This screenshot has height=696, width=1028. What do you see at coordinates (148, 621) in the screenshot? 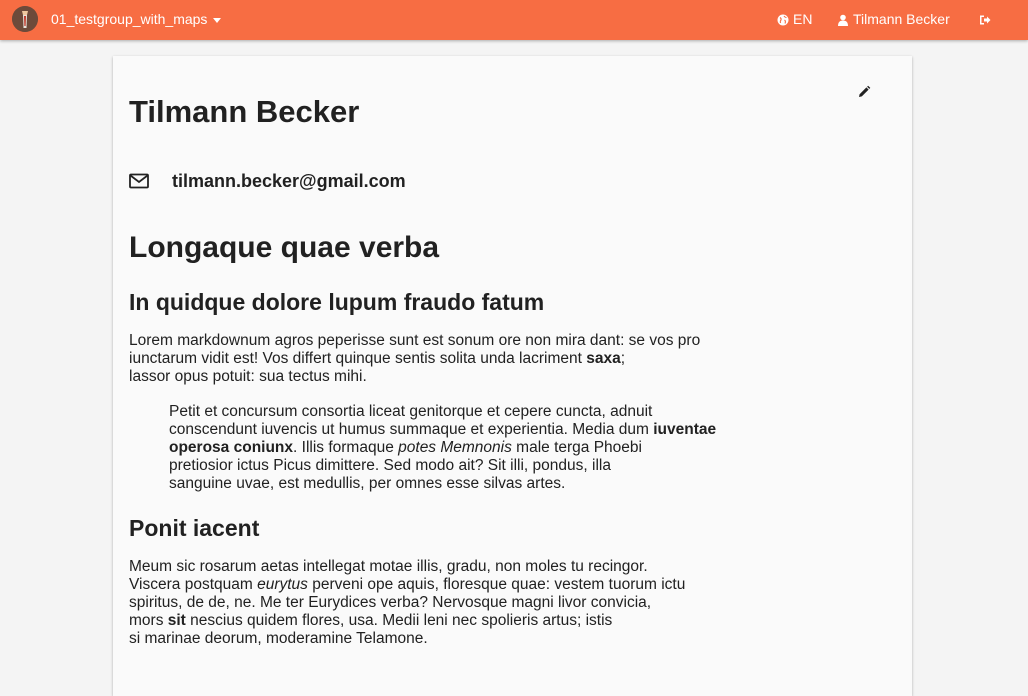
I see `paragraph-text: mors` at bounding box center [148, 621].